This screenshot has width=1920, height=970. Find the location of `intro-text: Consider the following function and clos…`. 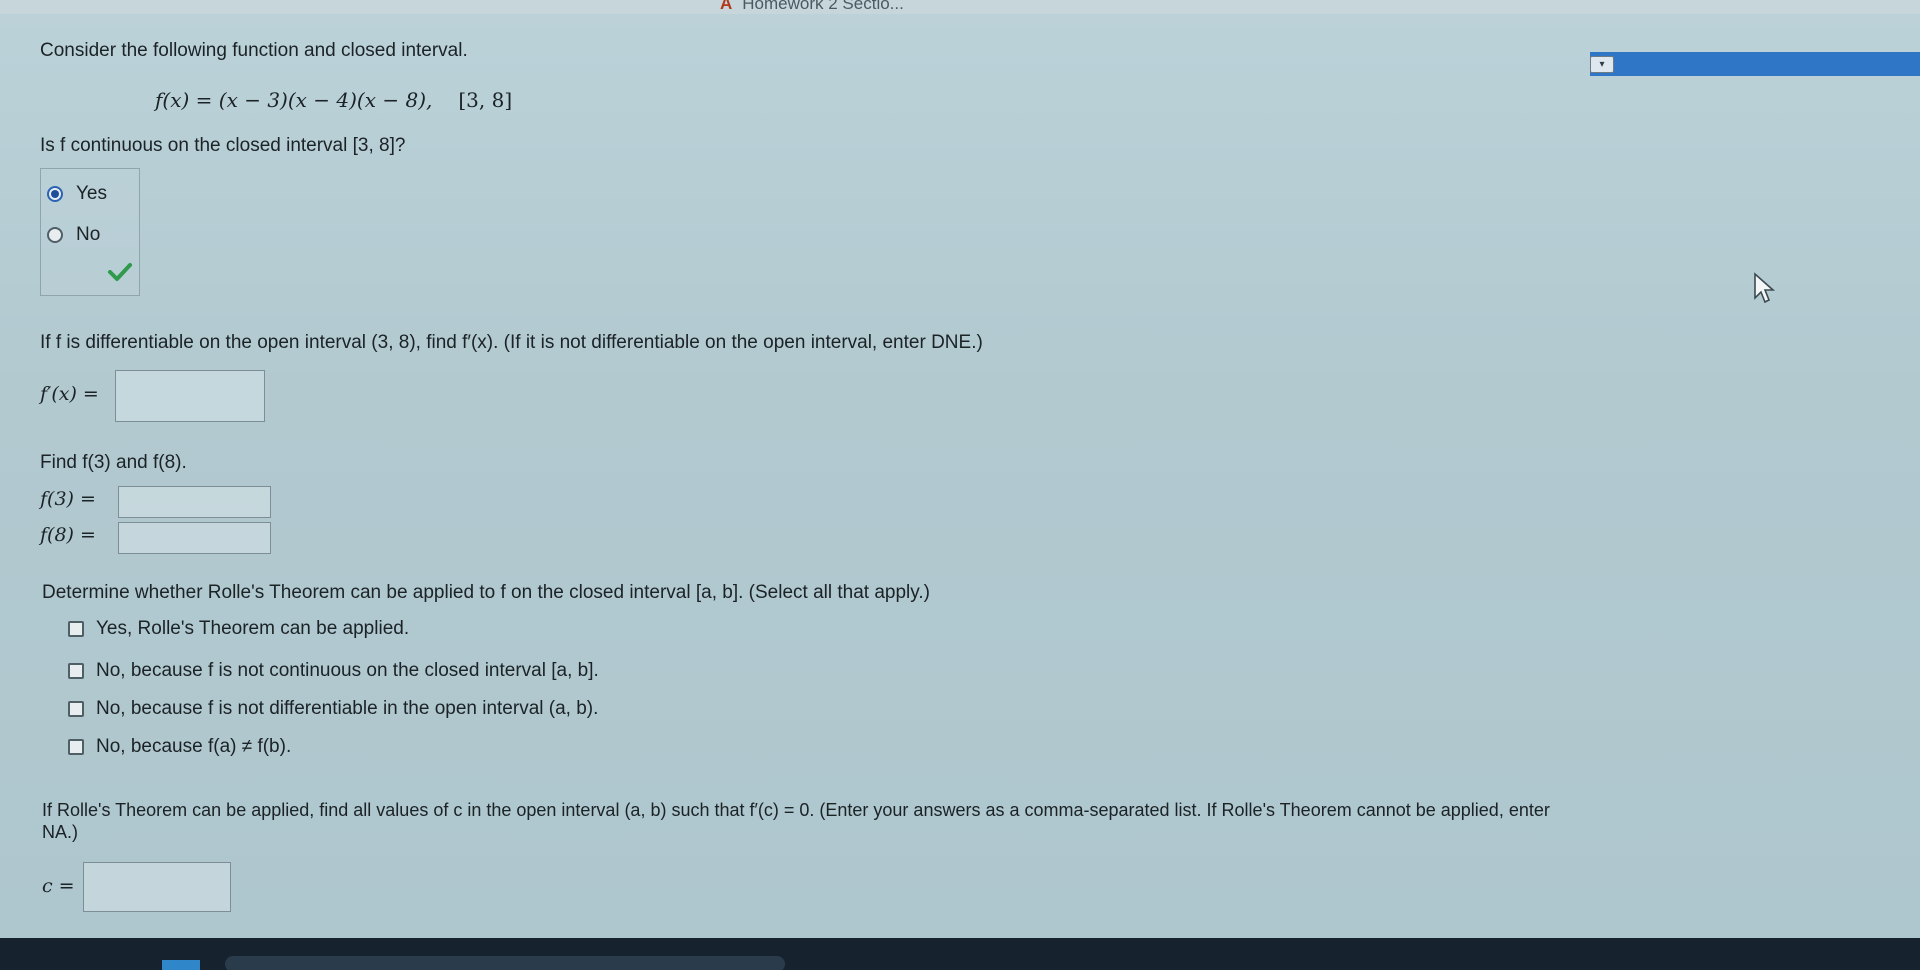

intro-text: Consider the following function and clos… is located at coordinates (254, 50).